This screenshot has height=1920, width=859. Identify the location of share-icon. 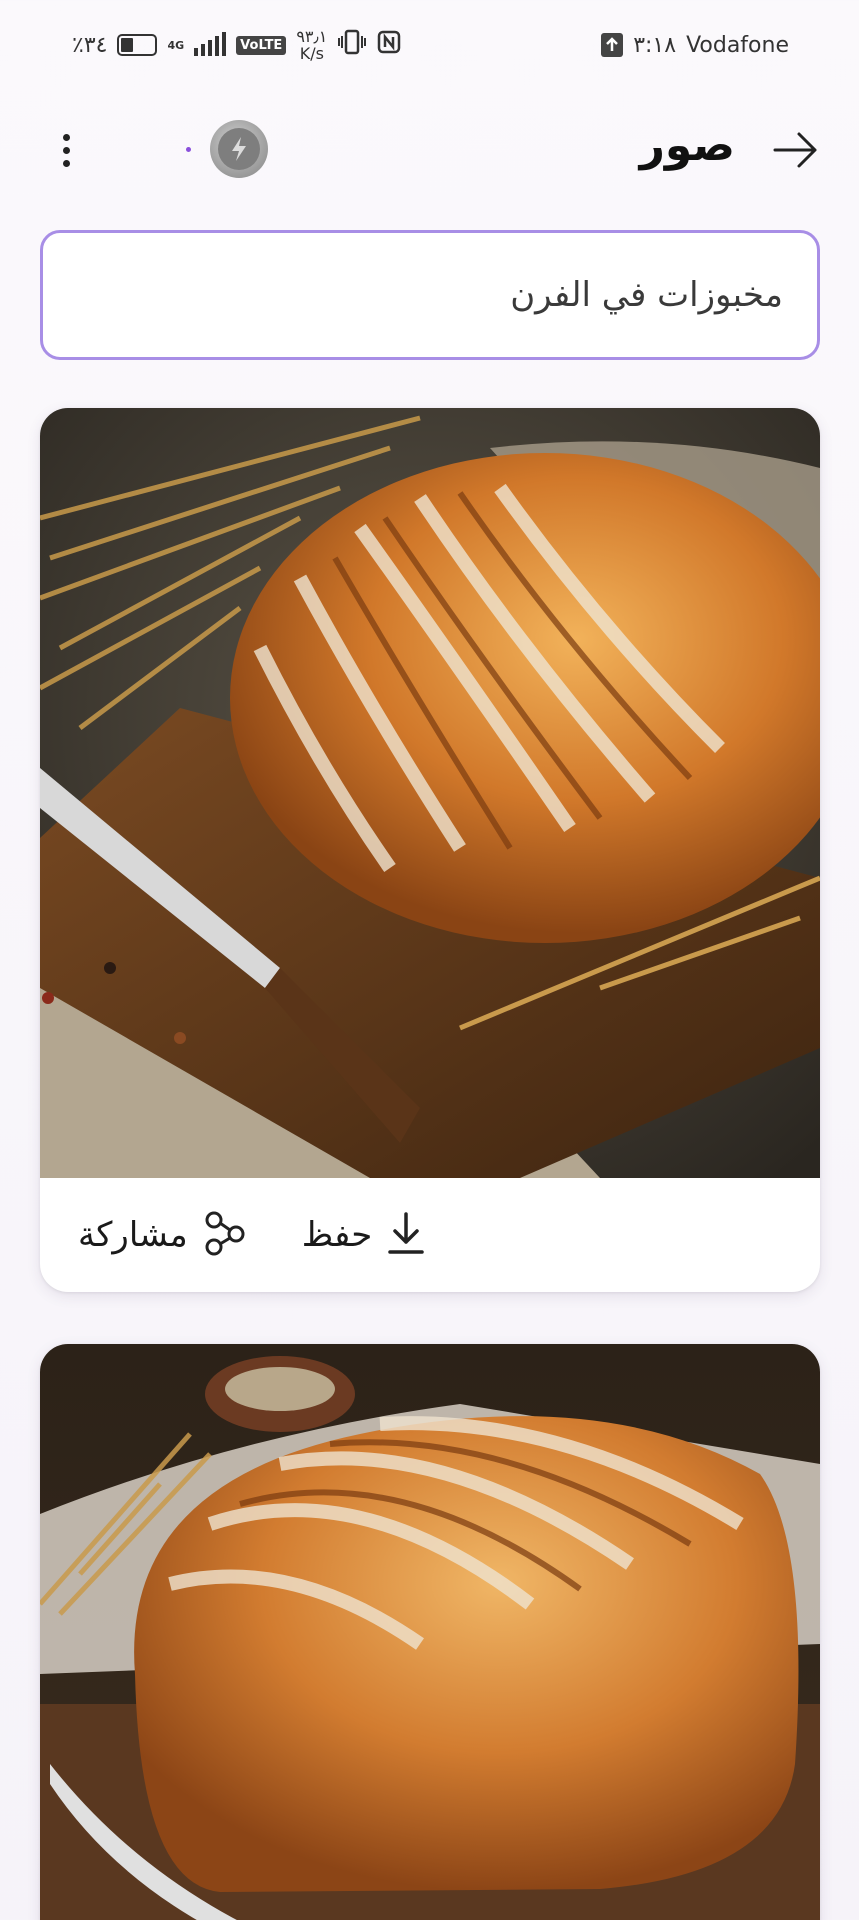
(225, 1235).